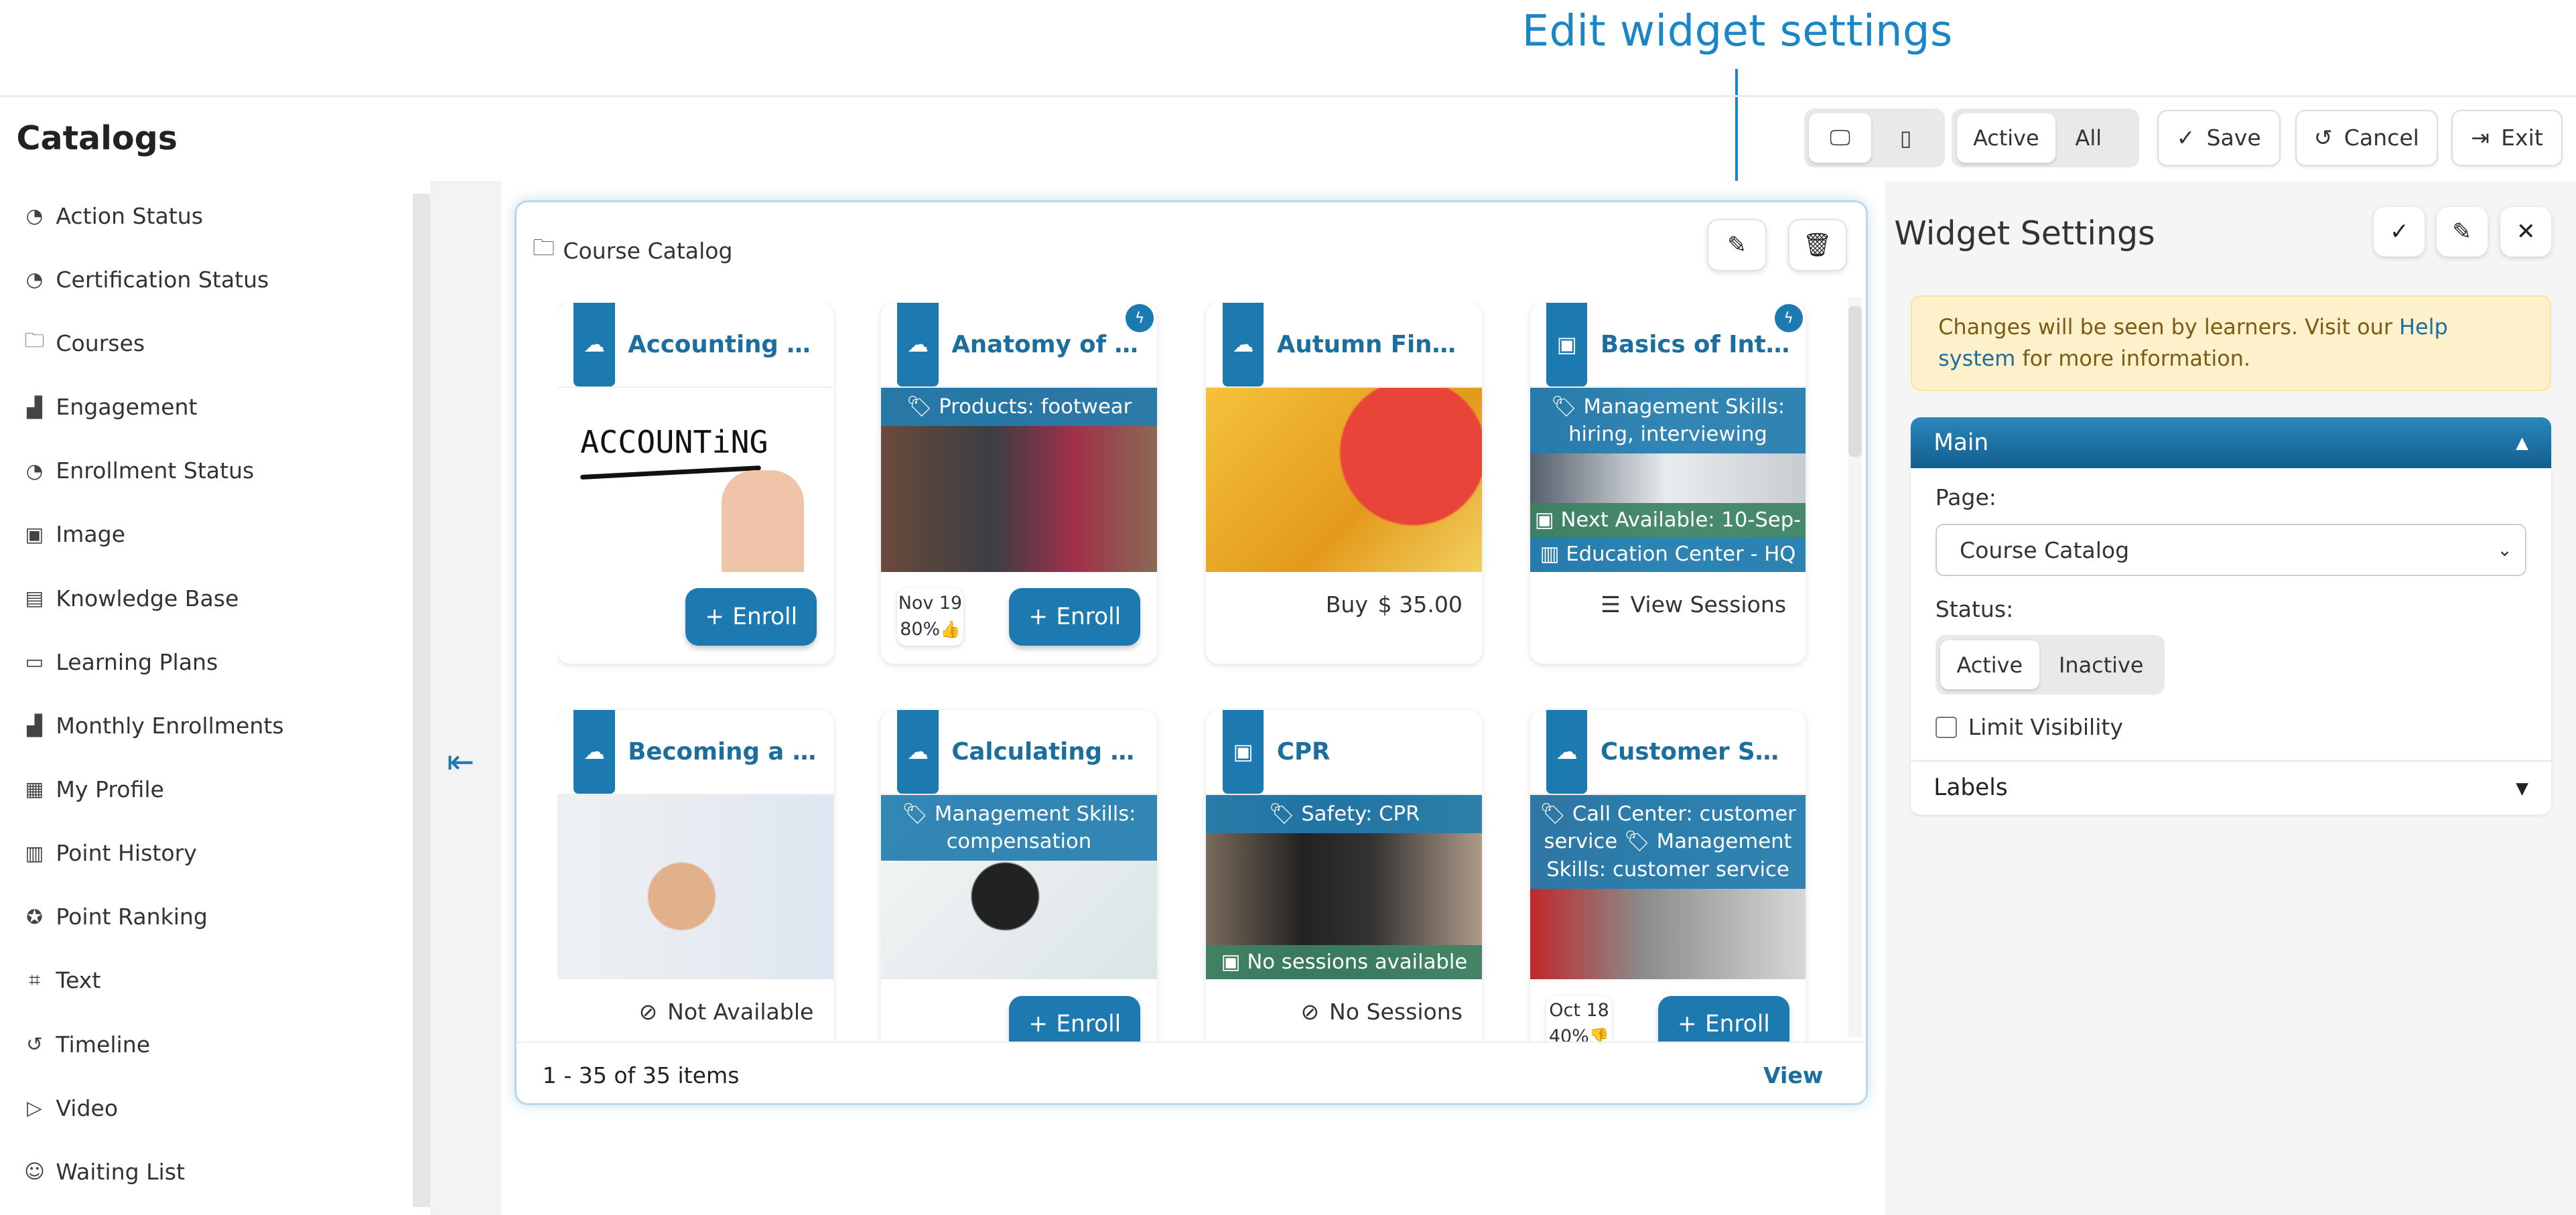 This screenshot has width=2576, height=1215. What do you see at coordinates (633, 250) in the screenshot?
I see `widget-title: 🗀 Course Catalog` at bounding box center [633, 250].